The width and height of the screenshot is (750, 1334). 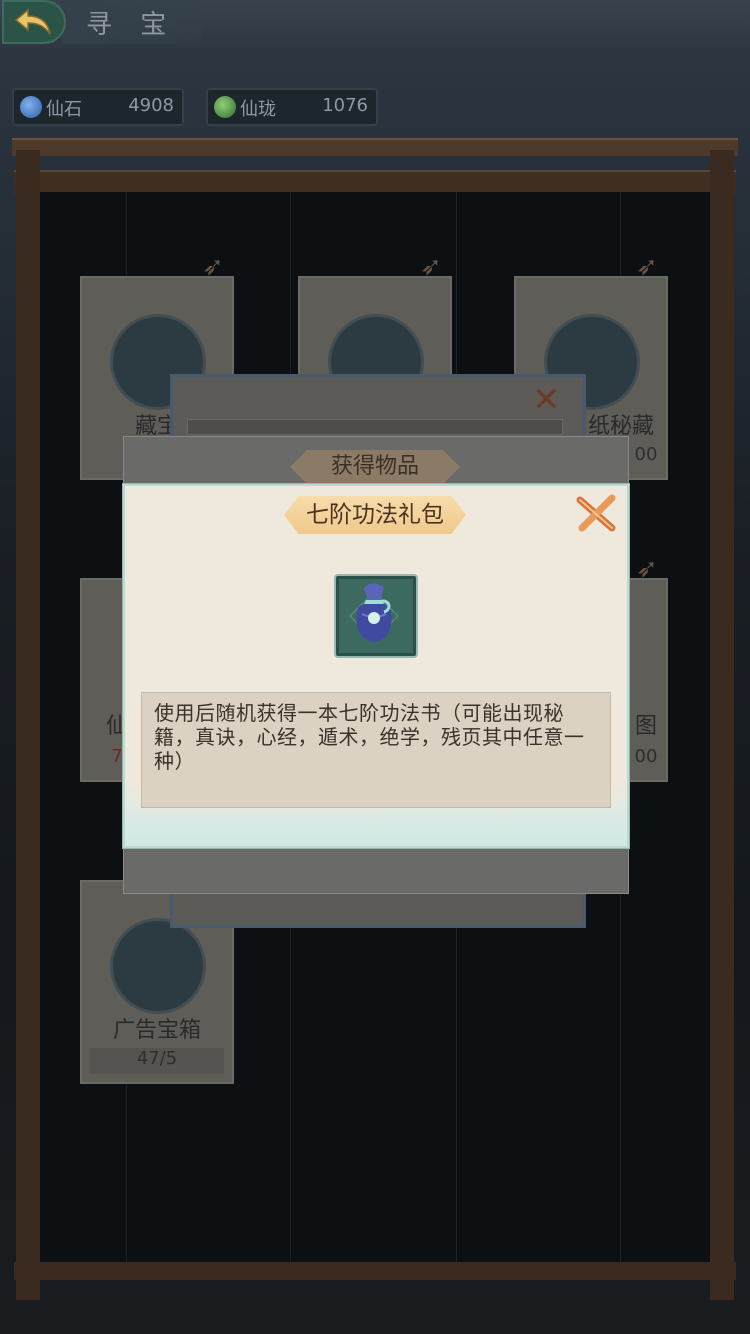 I want to click on card-label: 广告宝箱, so click(x=156, y=1030).